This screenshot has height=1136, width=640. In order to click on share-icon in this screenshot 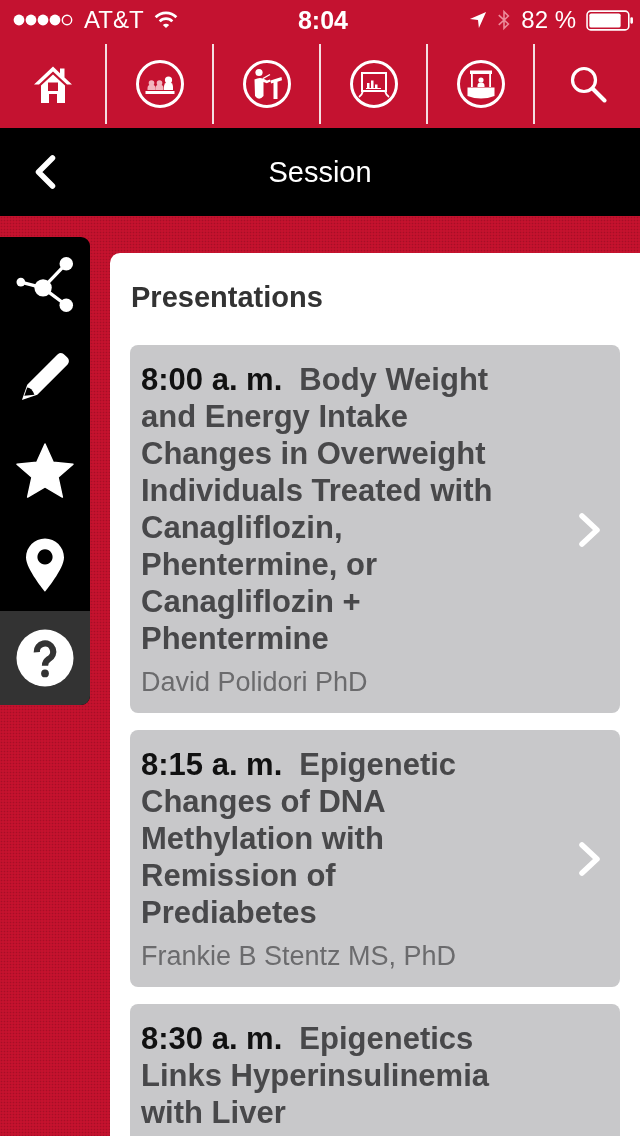, I will do `click(45, 283)`.